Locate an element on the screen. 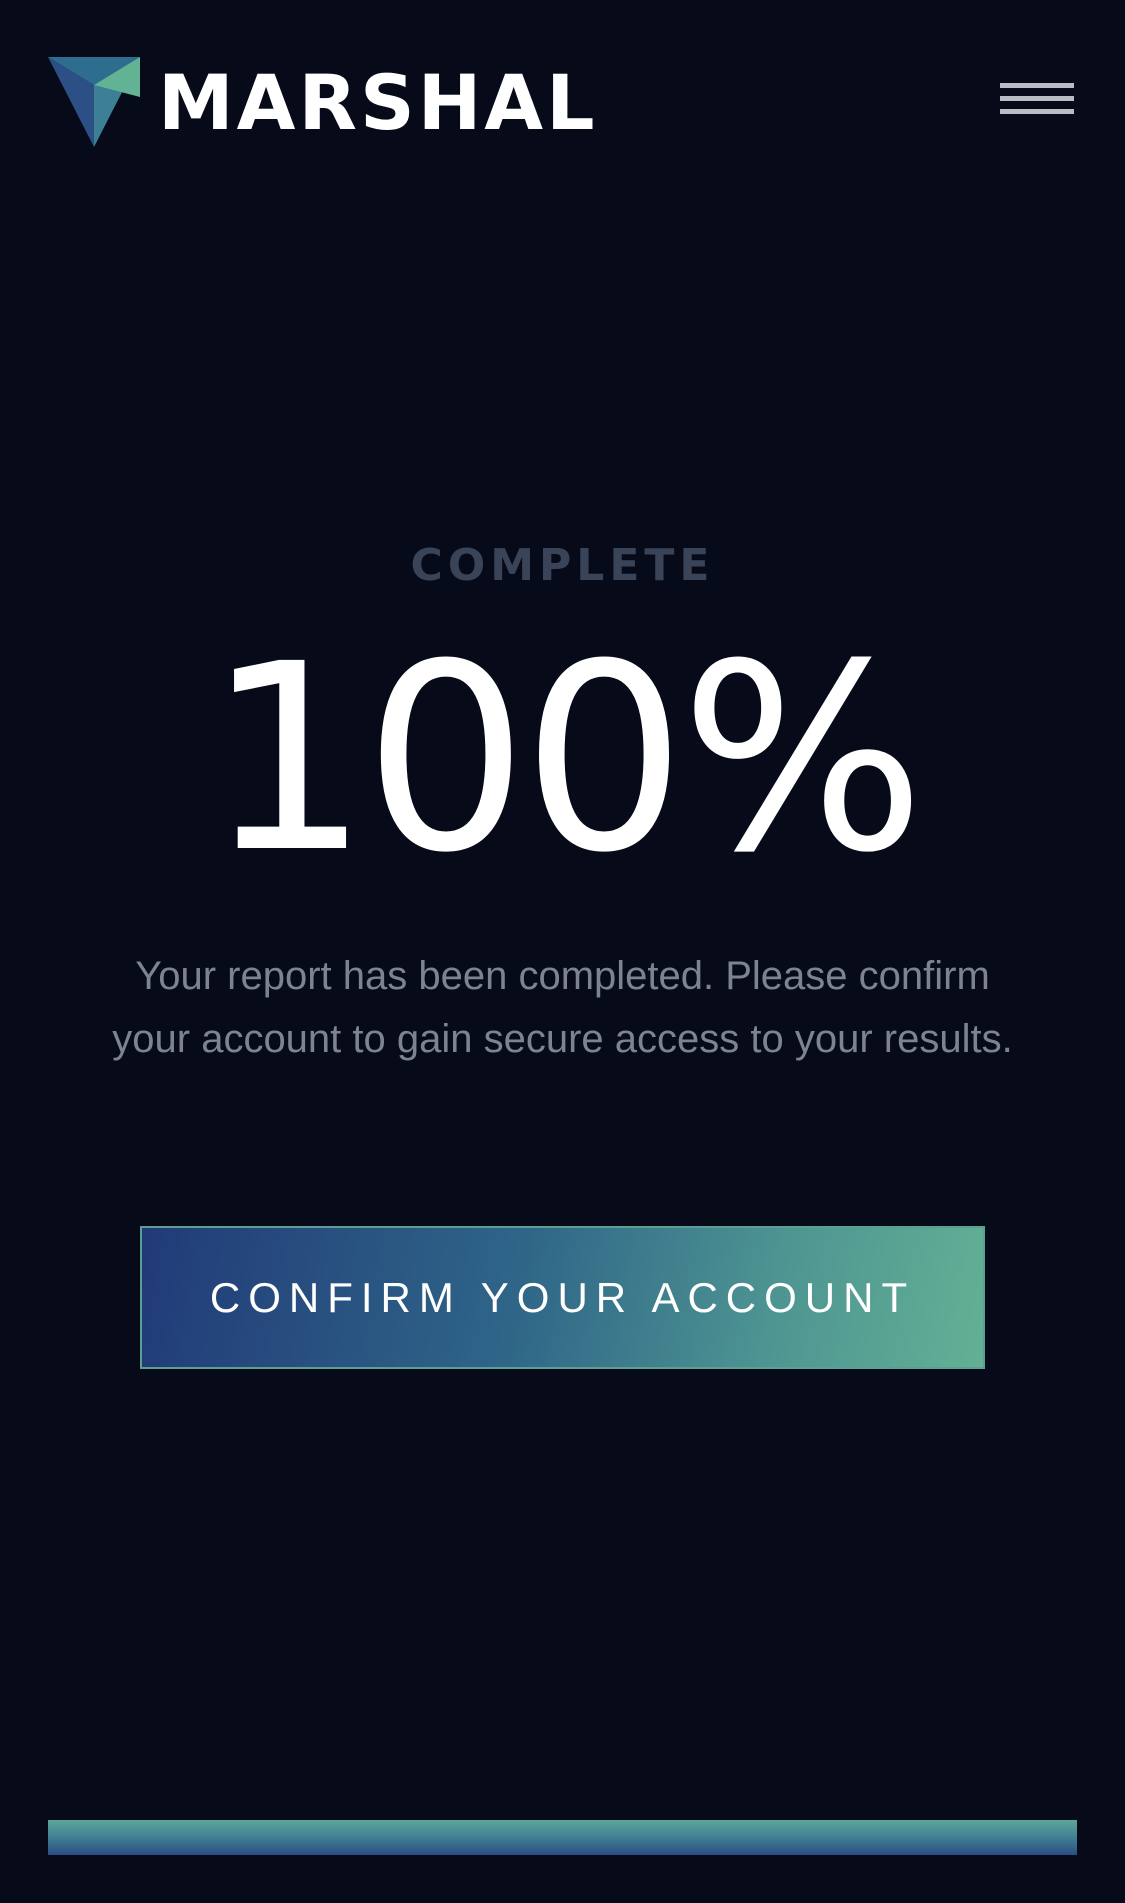 This screenshot has width=1125, height=1903. progress-bar is located at coordinates (562, 1837).